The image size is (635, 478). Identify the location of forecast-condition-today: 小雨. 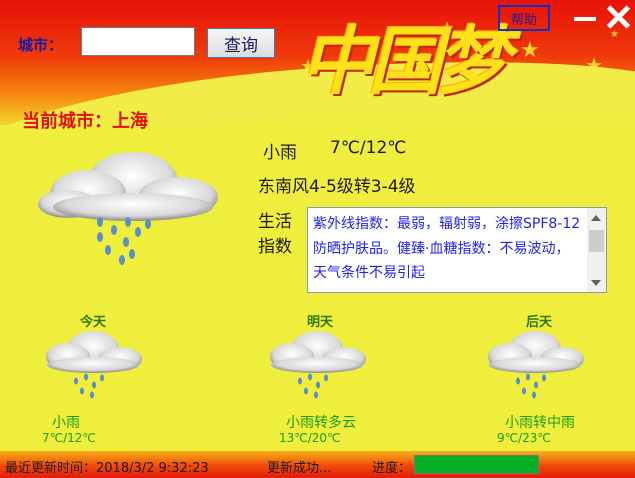
(66, 423).